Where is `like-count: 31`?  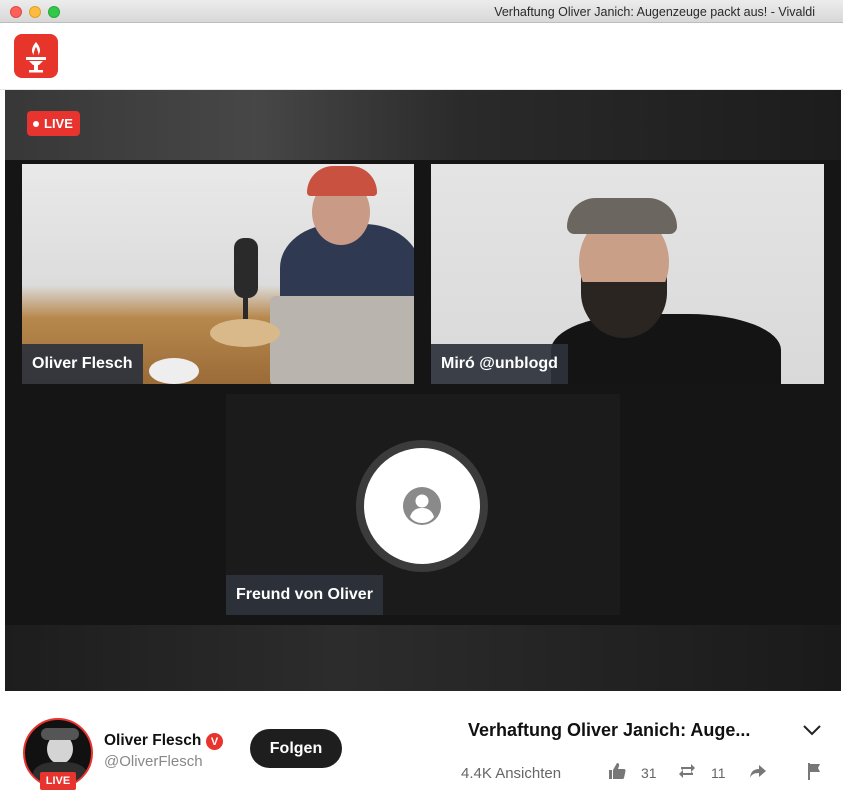
like-count: 31 is located at coordinates (649, 773).